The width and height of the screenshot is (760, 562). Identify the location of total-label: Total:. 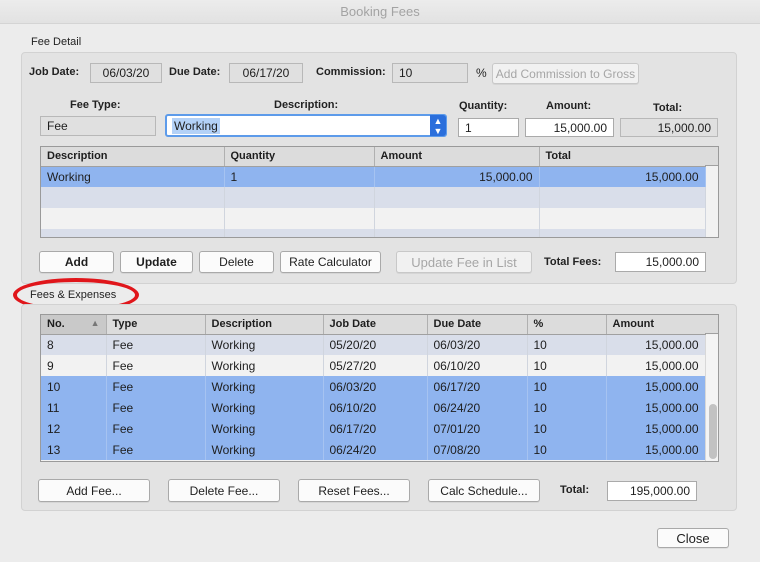
(668, 108).